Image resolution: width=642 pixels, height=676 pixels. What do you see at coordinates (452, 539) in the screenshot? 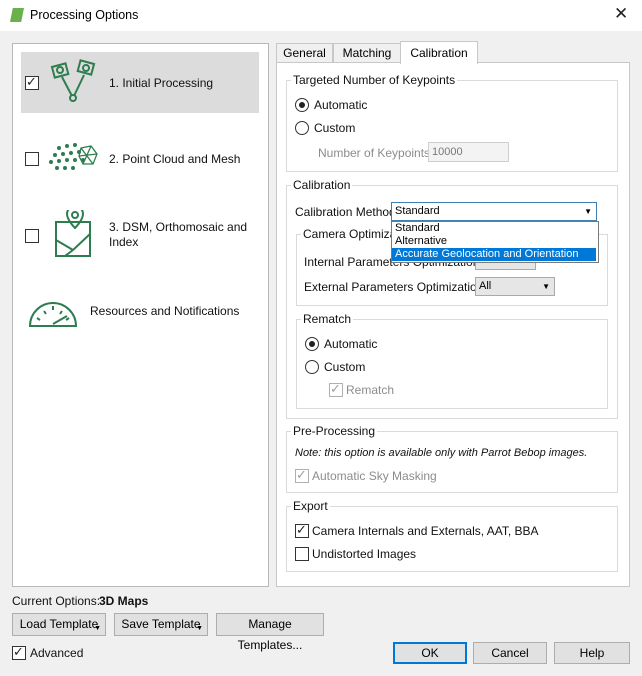
I see `export-group` at bounding box center [452, 539].